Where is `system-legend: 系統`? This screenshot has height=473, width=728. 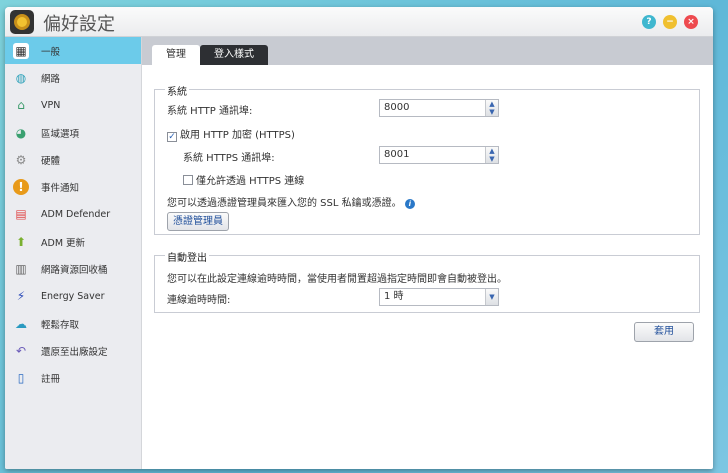
system-legend: 系統 is located at coordinates (177, 90).